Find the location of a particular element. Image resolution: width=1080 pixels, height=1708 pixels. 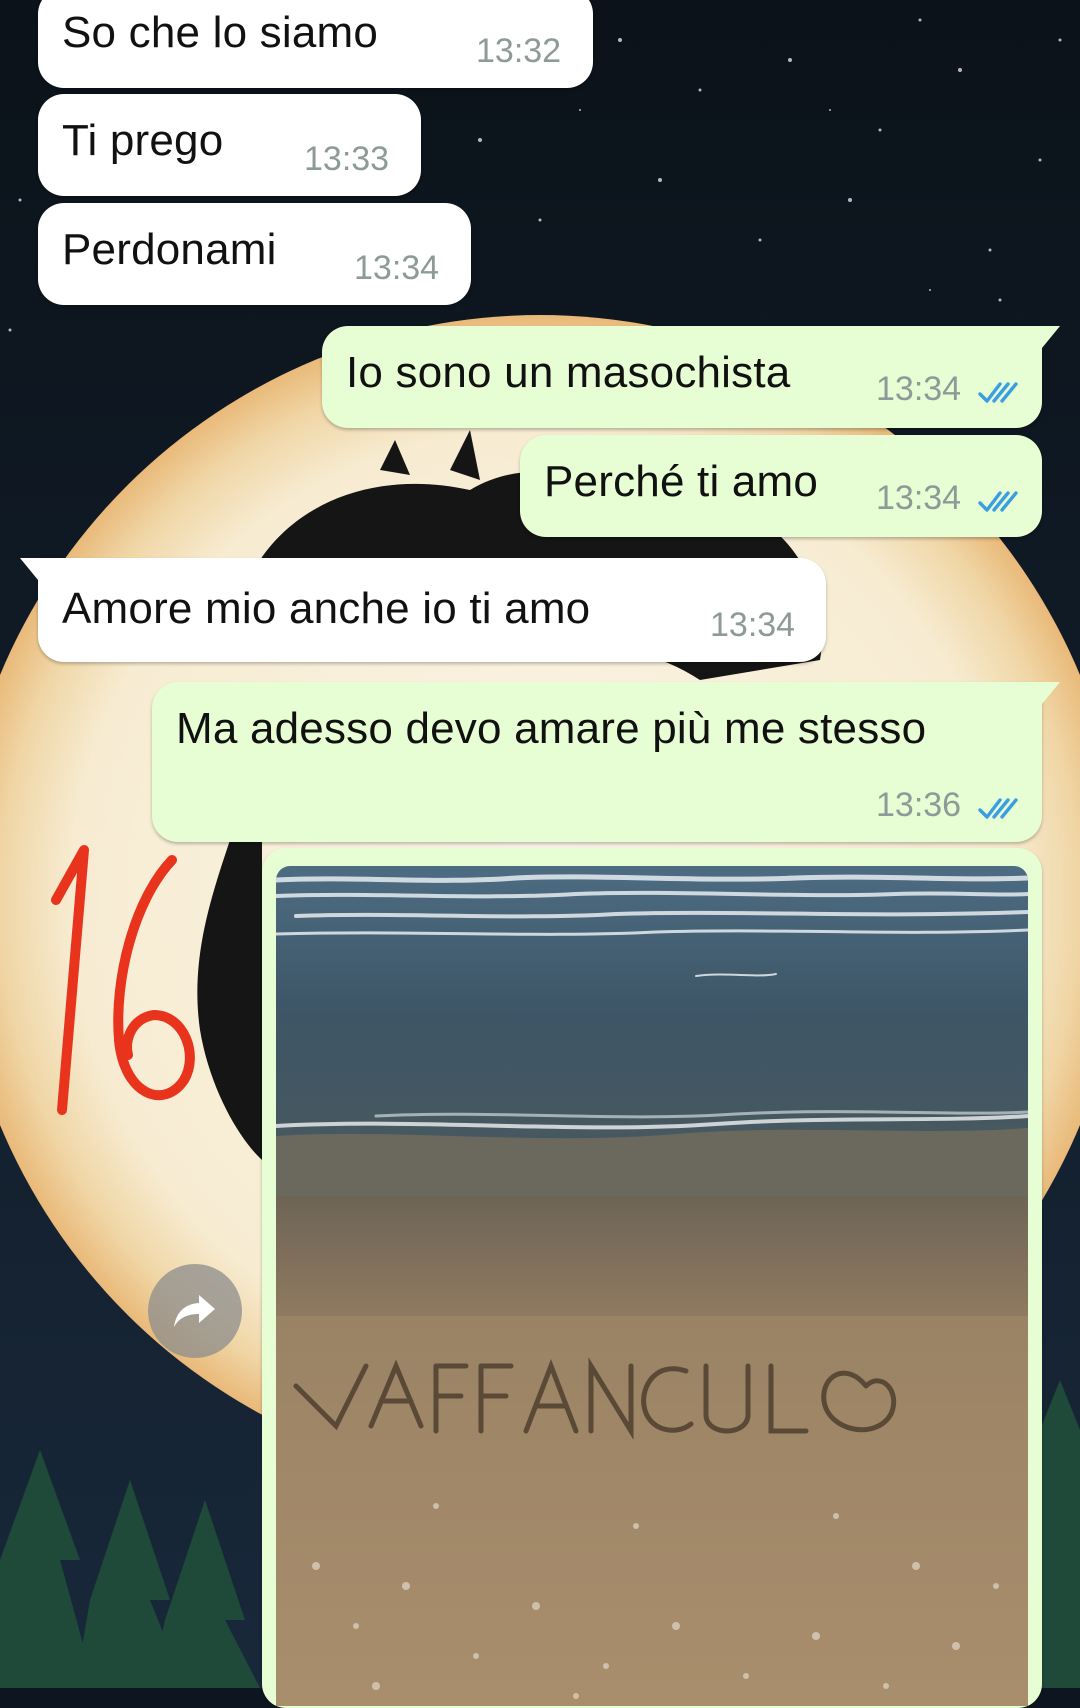

message-incoming: Ti prego 13:33 is located at coordinates (229, 145).